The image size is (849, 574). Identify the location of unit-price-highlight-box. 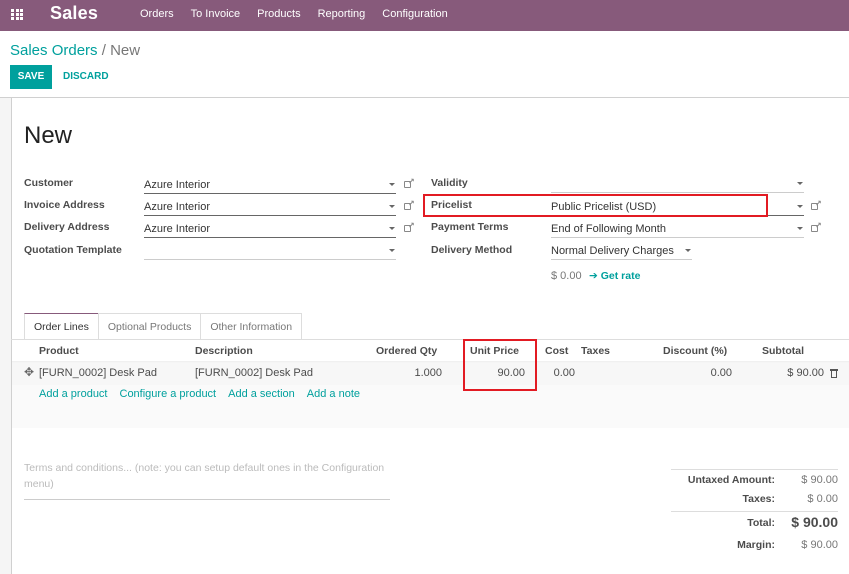
(500, 365).